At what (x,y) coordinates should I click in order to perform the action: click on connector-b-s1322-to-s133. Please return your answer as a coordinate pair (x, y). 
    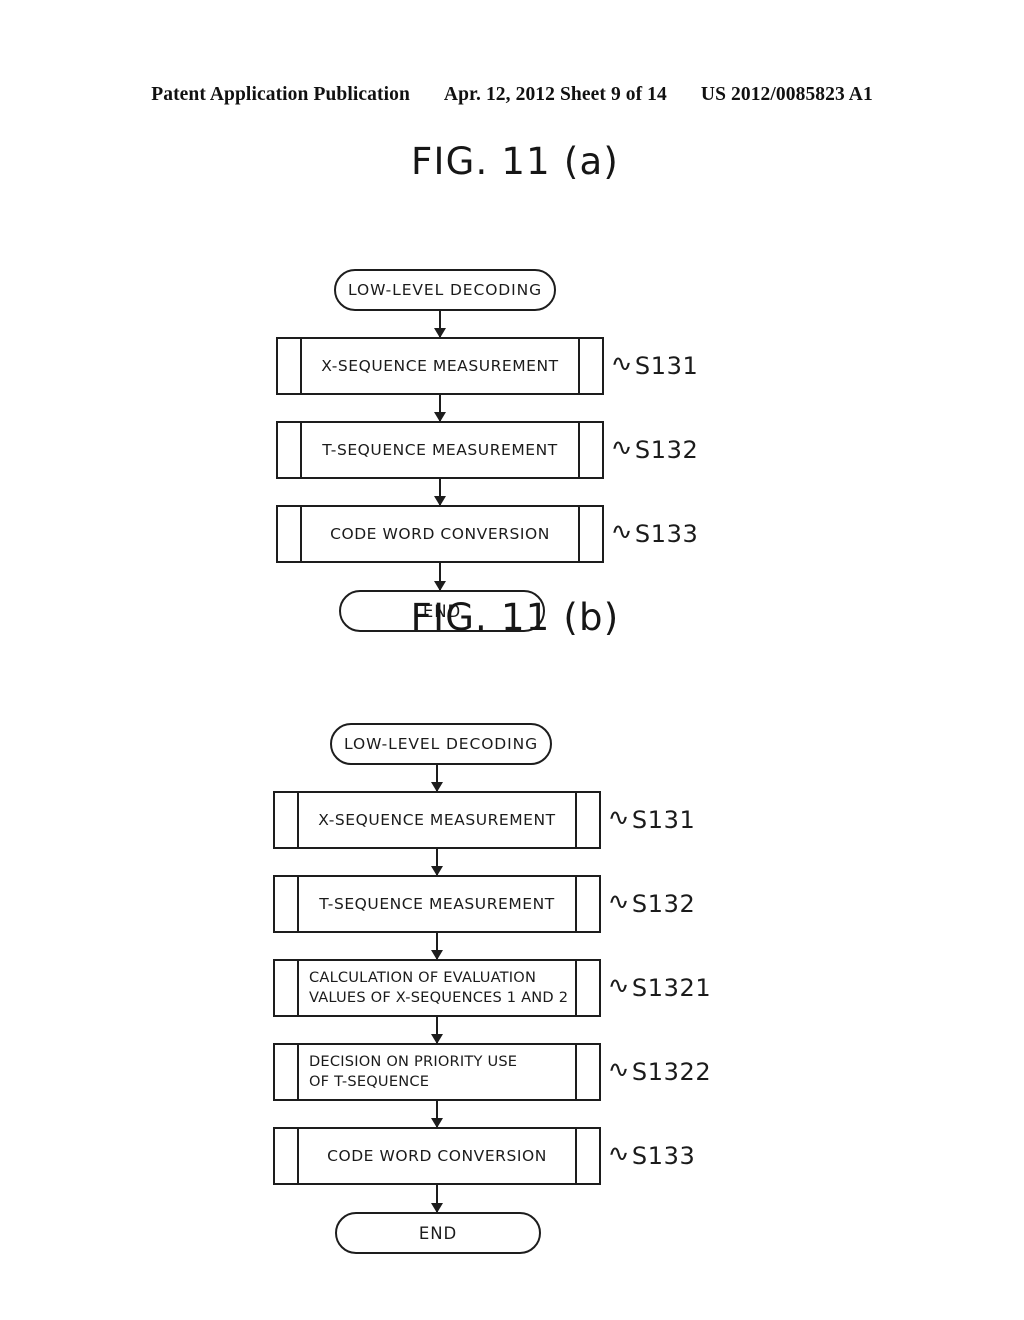
    Looking at the image, I should click on (437, 1114).